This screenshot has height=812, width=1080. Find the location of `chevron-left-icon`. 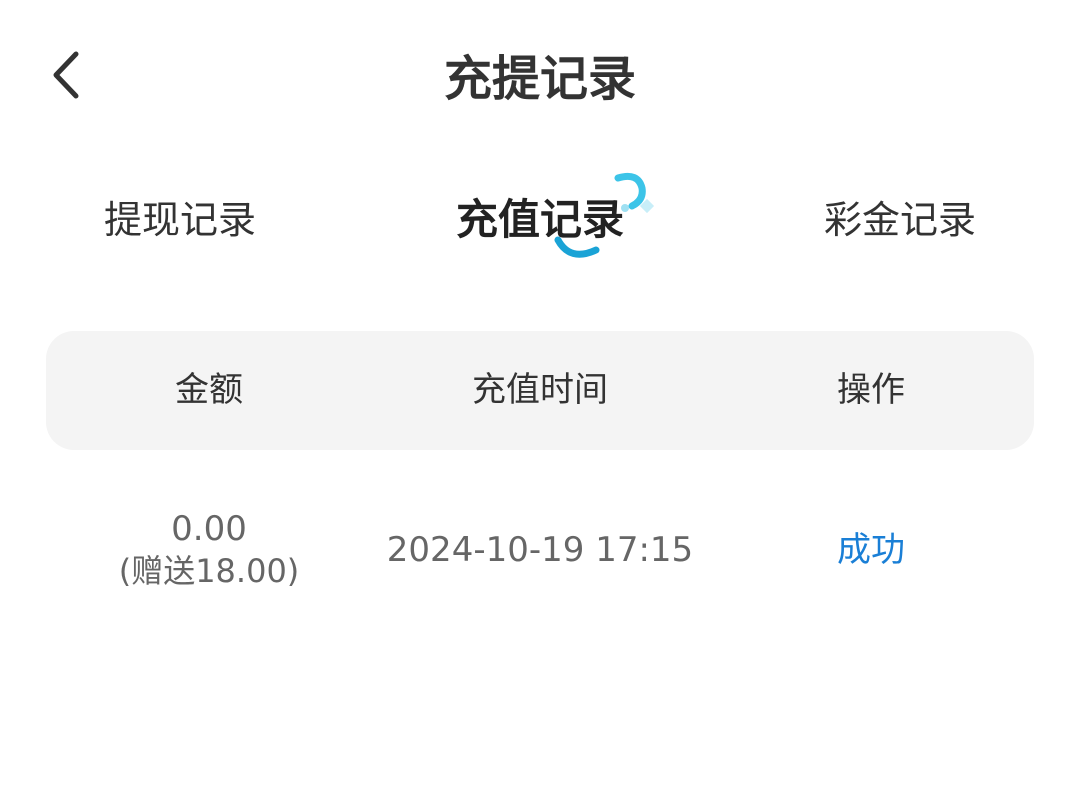

chevron-left-icon is located at coordinates (66, 75).